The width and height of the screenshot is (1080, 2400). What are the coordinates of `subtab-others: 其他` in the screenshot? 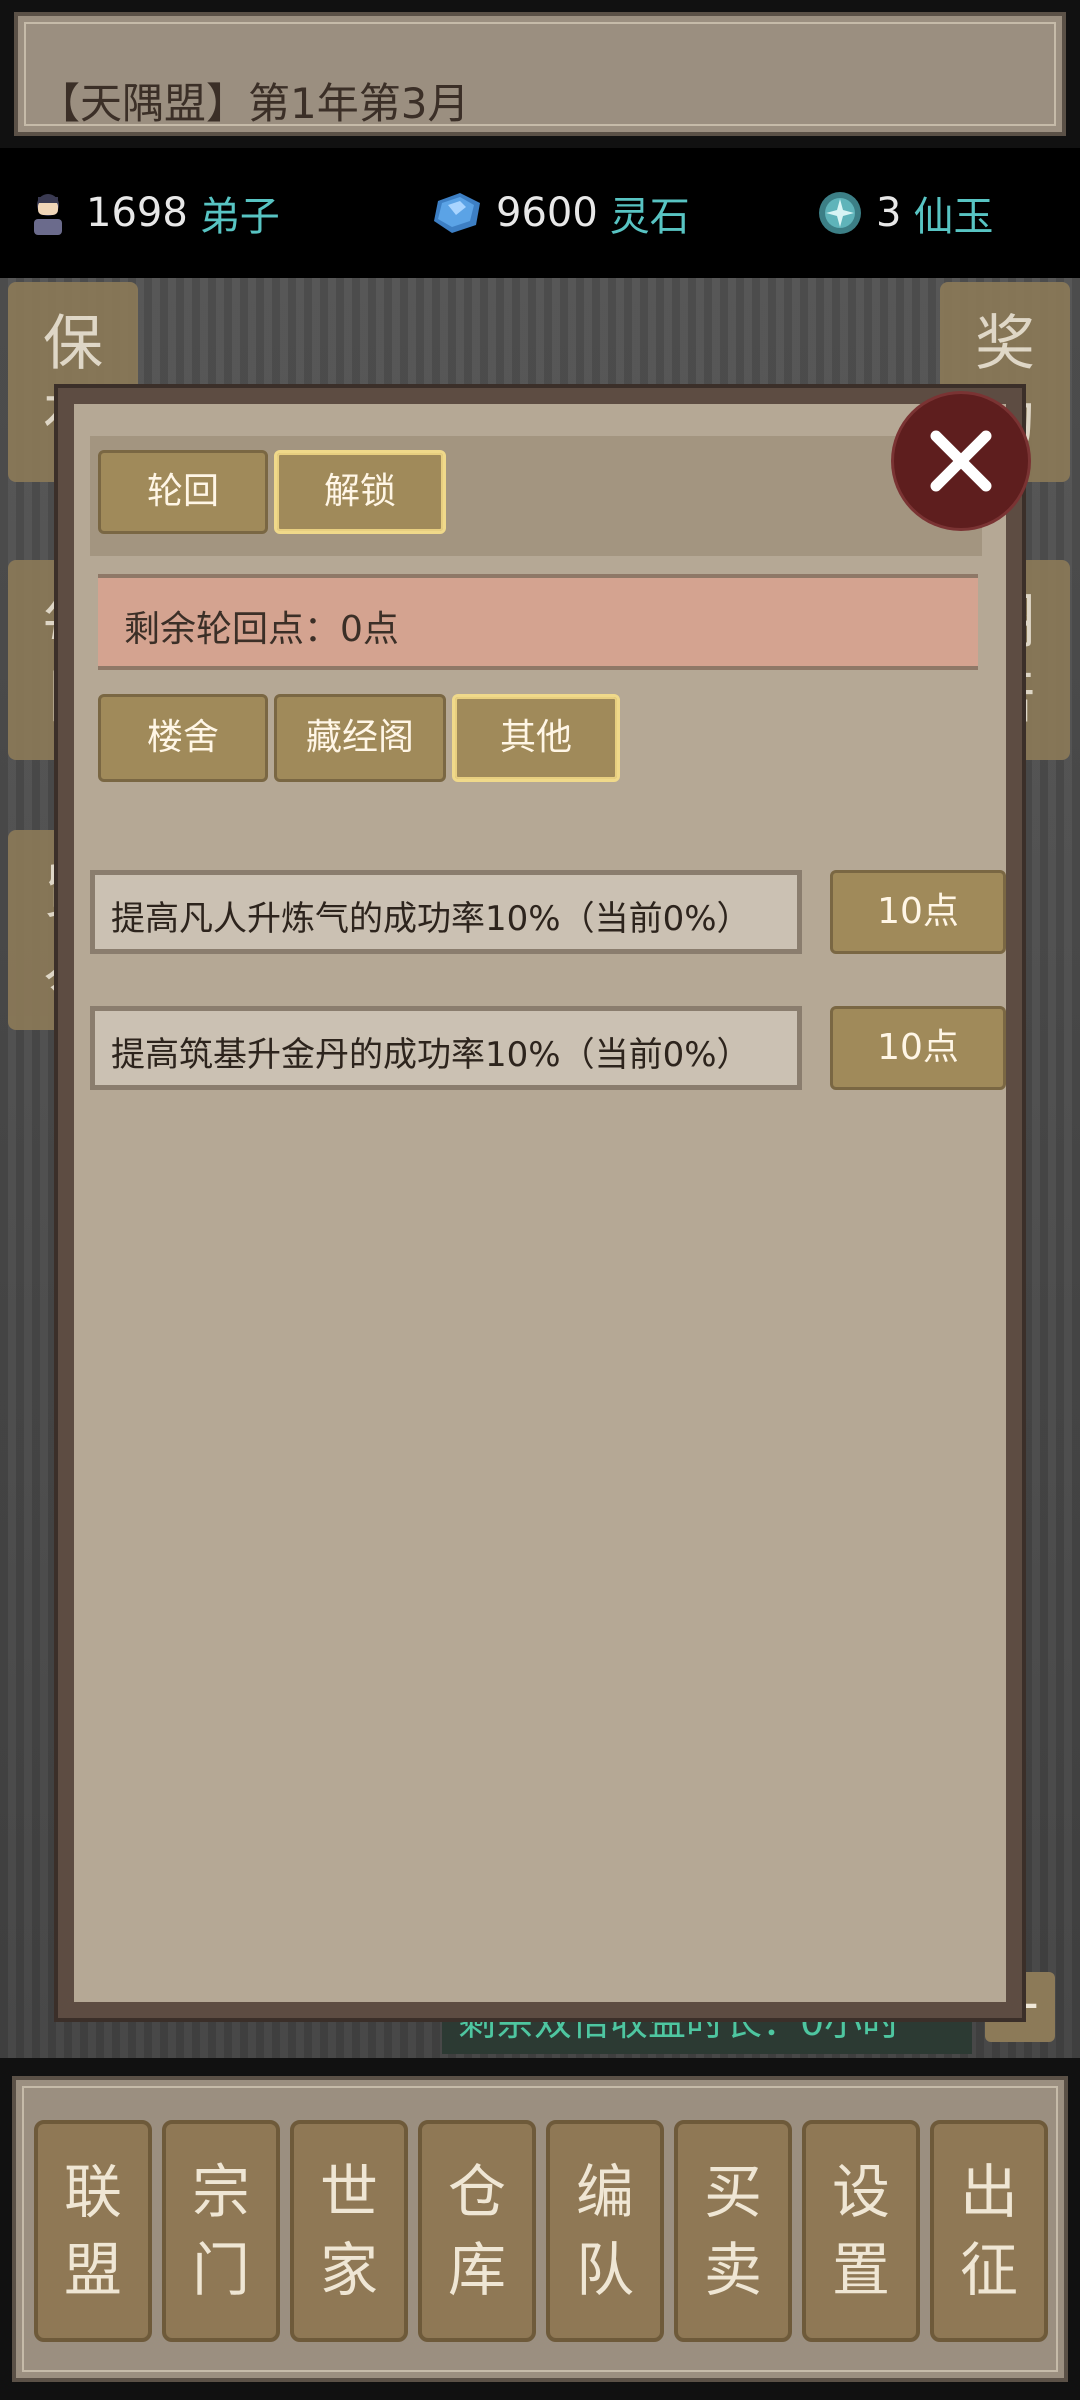 It's located at (536, 738).